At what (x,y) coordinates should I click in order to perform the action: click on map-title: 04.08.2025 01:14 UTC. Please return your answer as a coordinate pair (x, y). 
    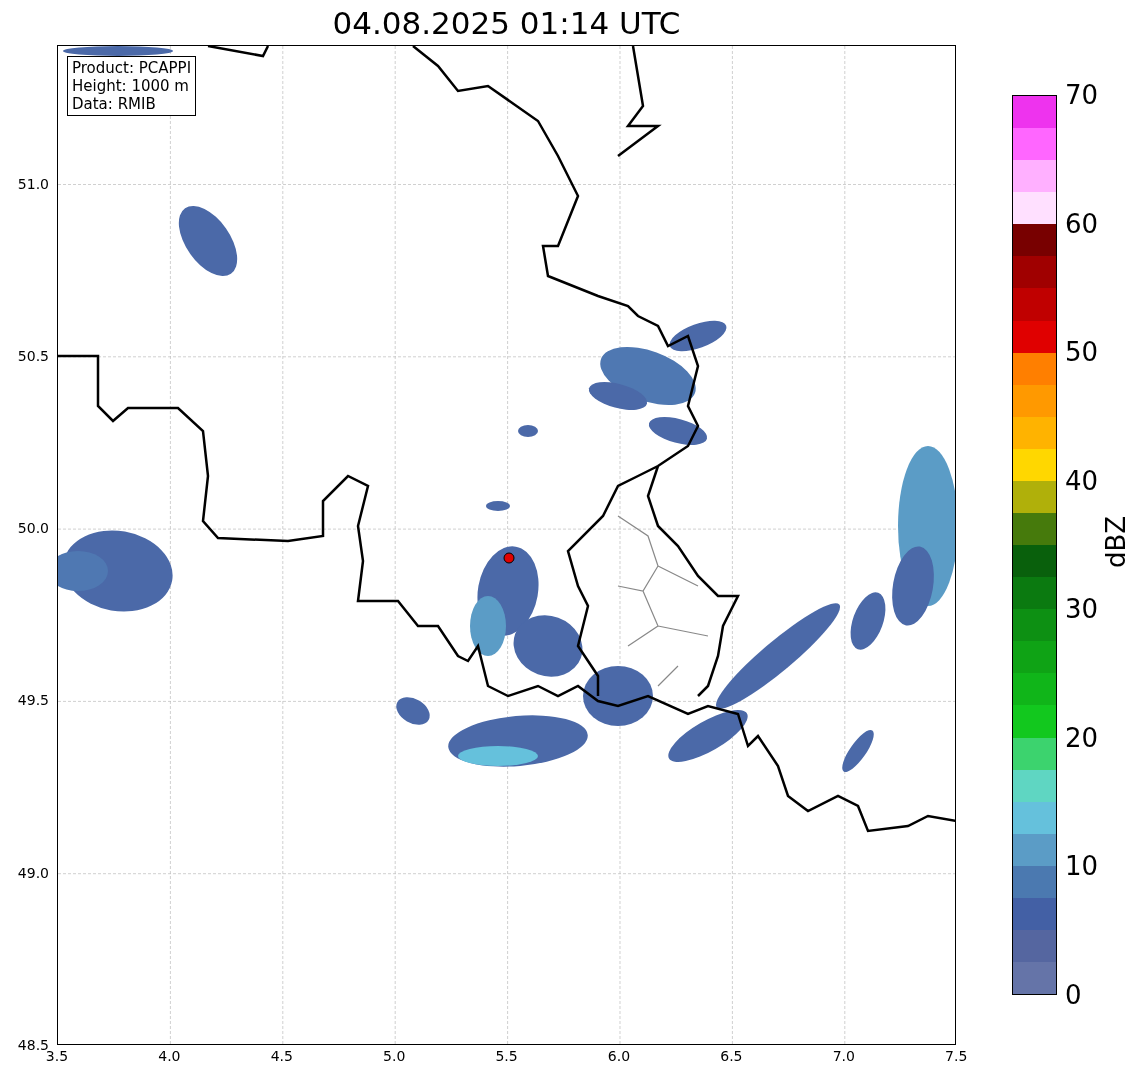
    Looking at the image, I should click on (506, 22).